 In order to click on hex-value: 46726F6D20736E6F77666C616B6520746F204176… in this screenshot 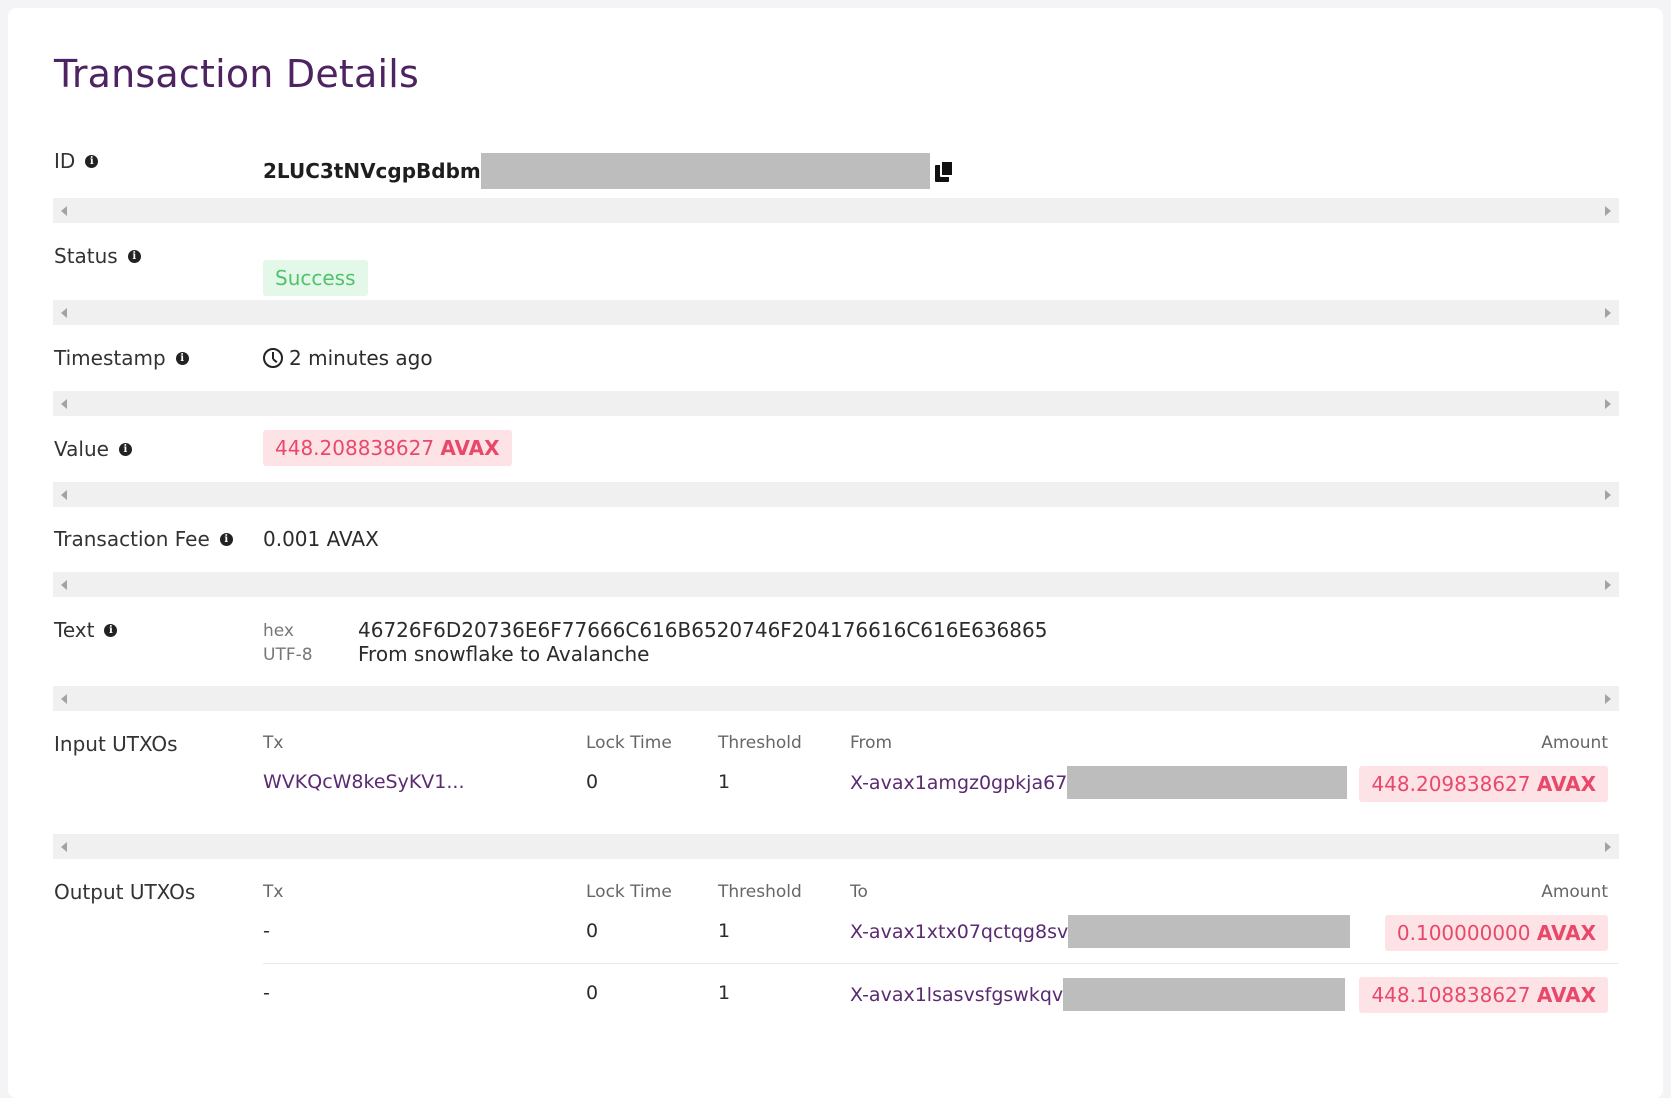, I will do `click(703, 630)`.